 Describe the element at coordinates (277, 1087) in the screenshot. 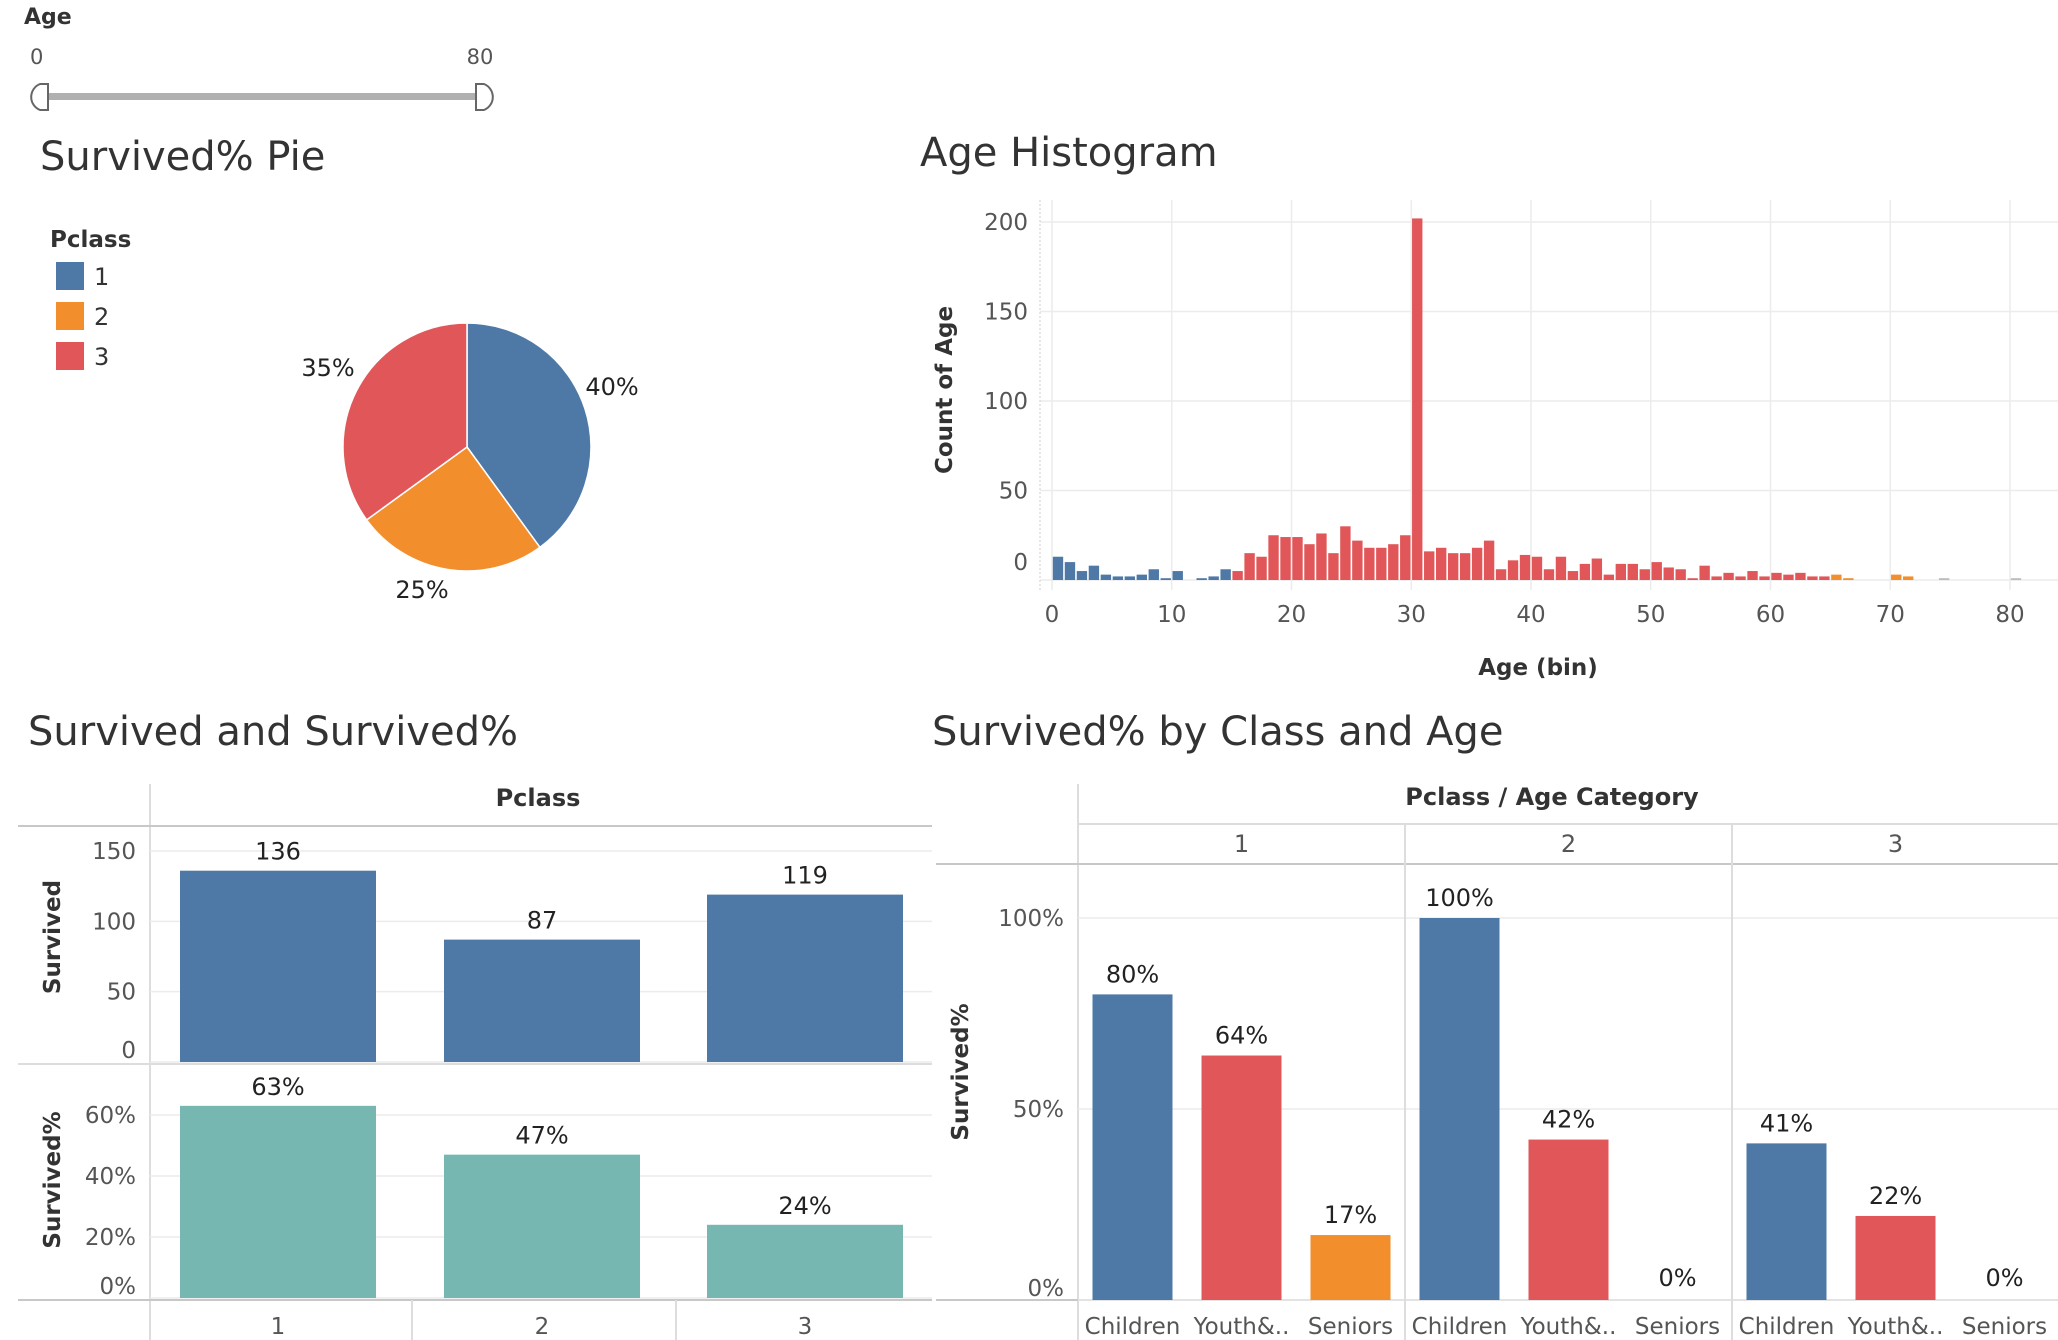

I see `survived-pct-bar-label: 63%` at that location.